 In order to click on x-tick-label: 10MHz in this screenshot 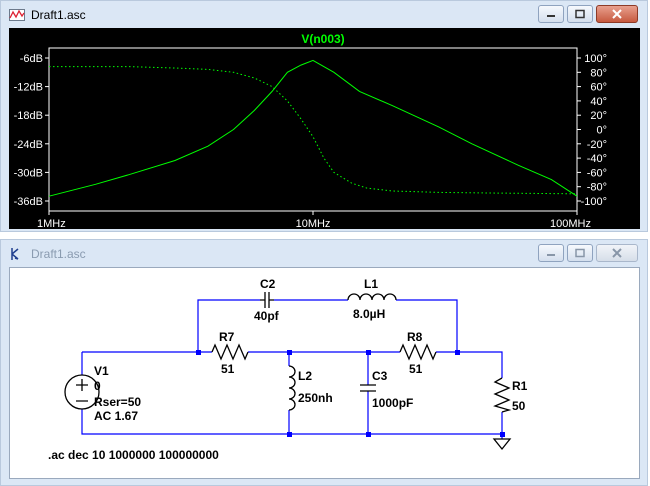, I will do `click(313, 223)`.